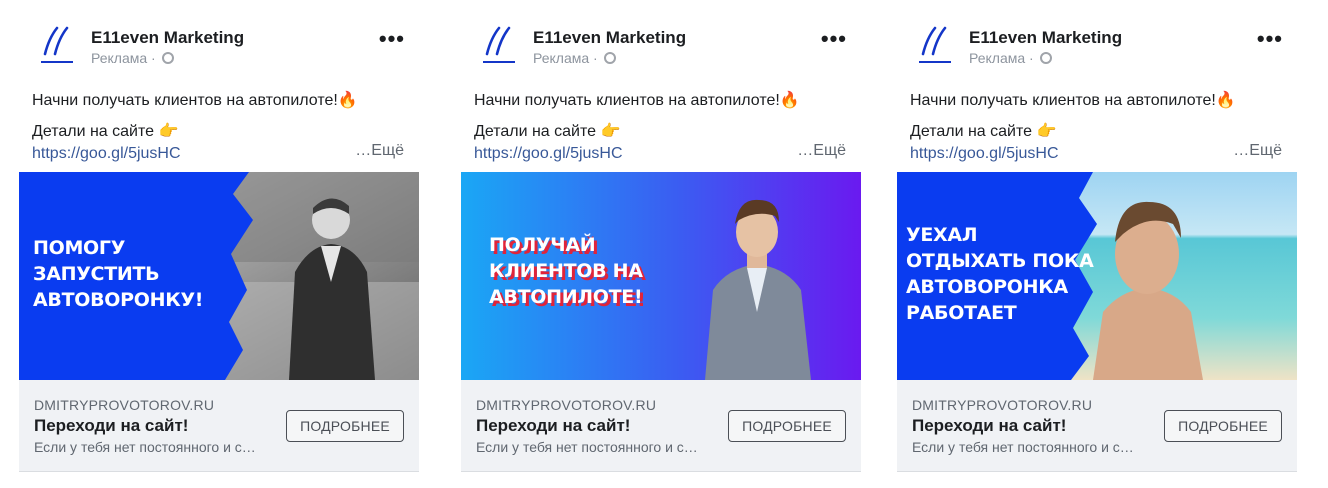  What do you see at coordinates (542, 245) in the screenshot?
I see `headline-line: ПОЛУЧАЙ` at bounding box center [542, 245].